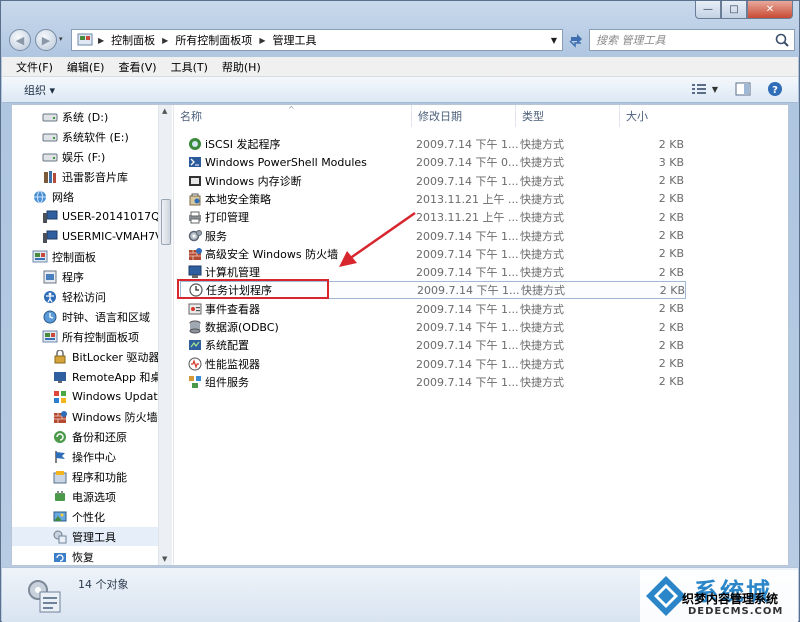 This screenshot has width=800, height=622. What do you see at coordinates (195, 345) in the screenshot?
I see `system-config-icon` at bounding box center [195, 345].